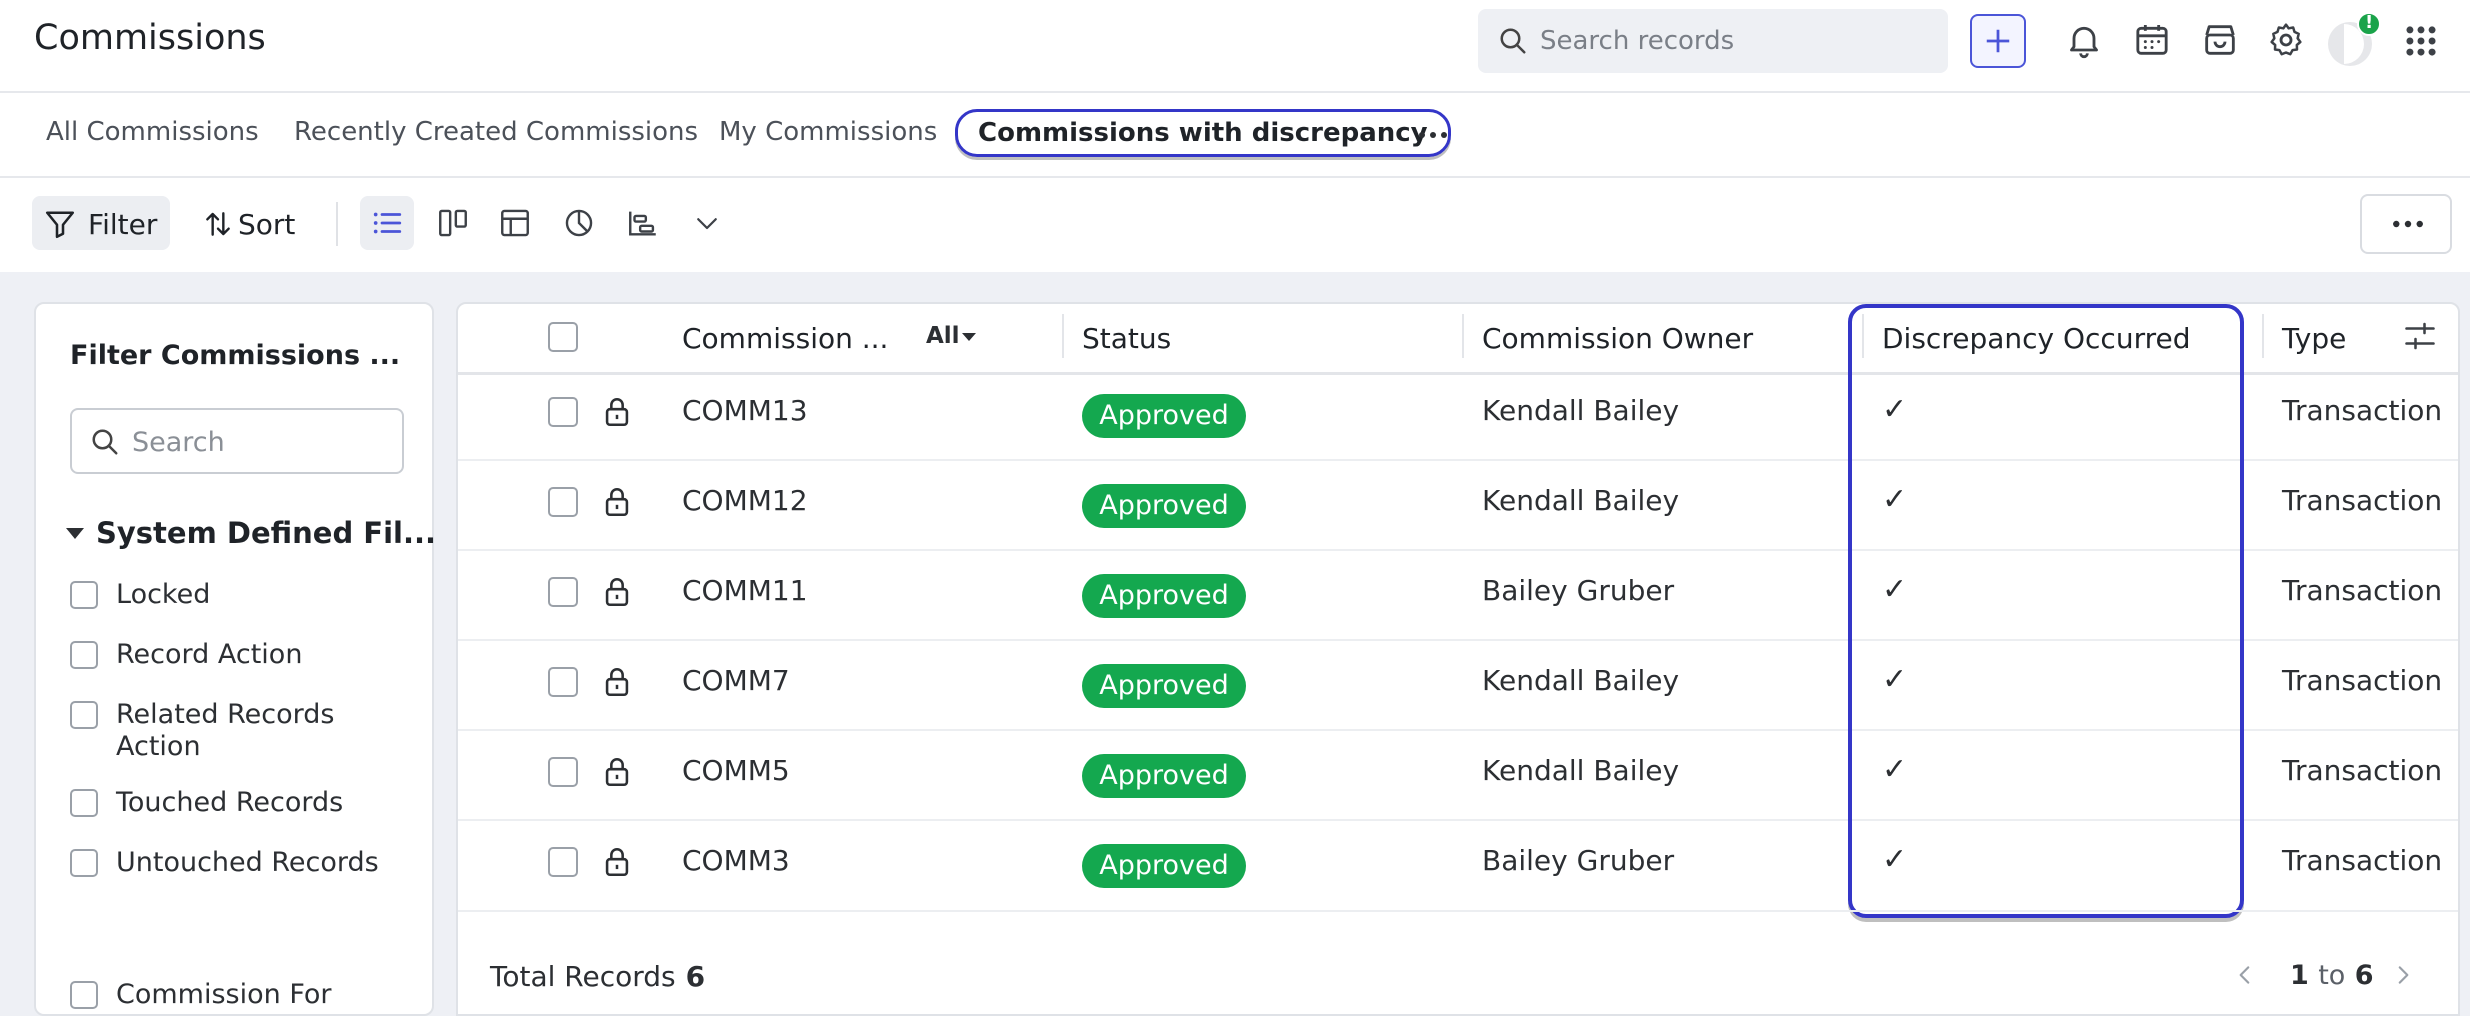 The width and height of the screenshot is (2470, 1016). I want to click on timeline-view-button, so click(643, 223).